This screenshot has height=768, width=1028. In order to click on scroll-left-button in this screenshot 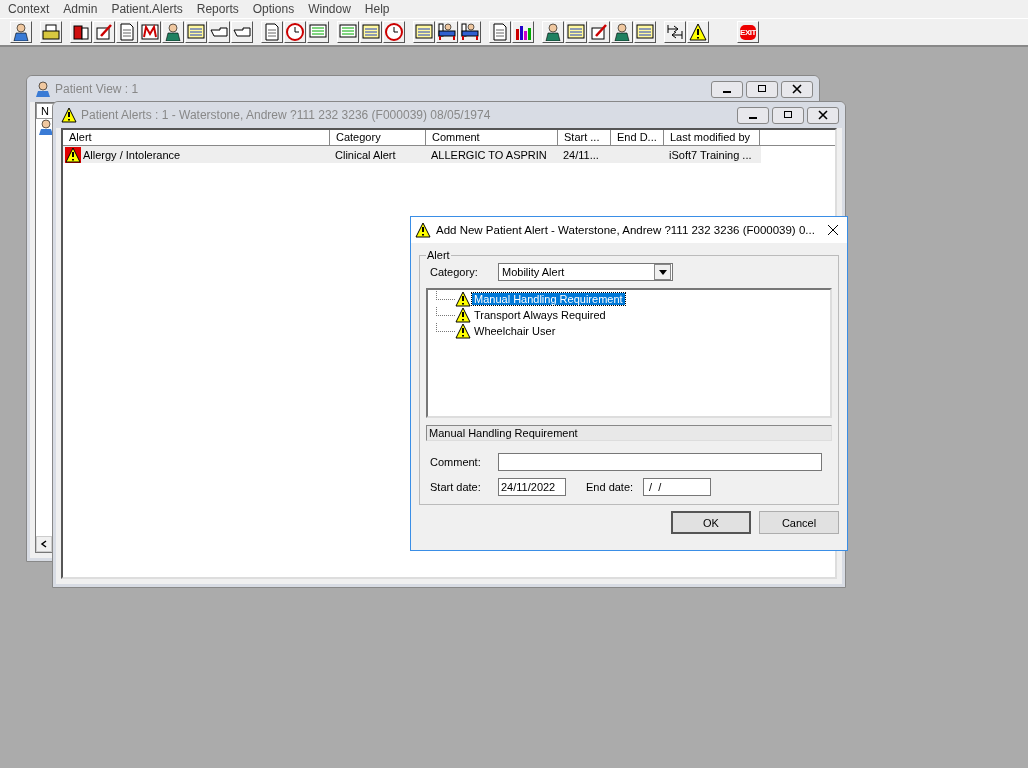, I will do `click(44, 544)`.